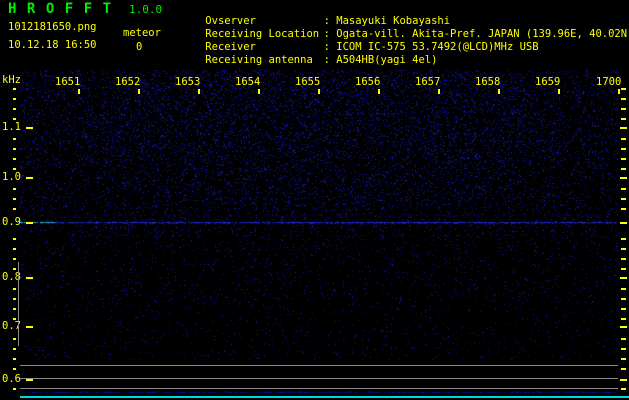  I want to click on x-tick-label: 1653, so click(188, 82).